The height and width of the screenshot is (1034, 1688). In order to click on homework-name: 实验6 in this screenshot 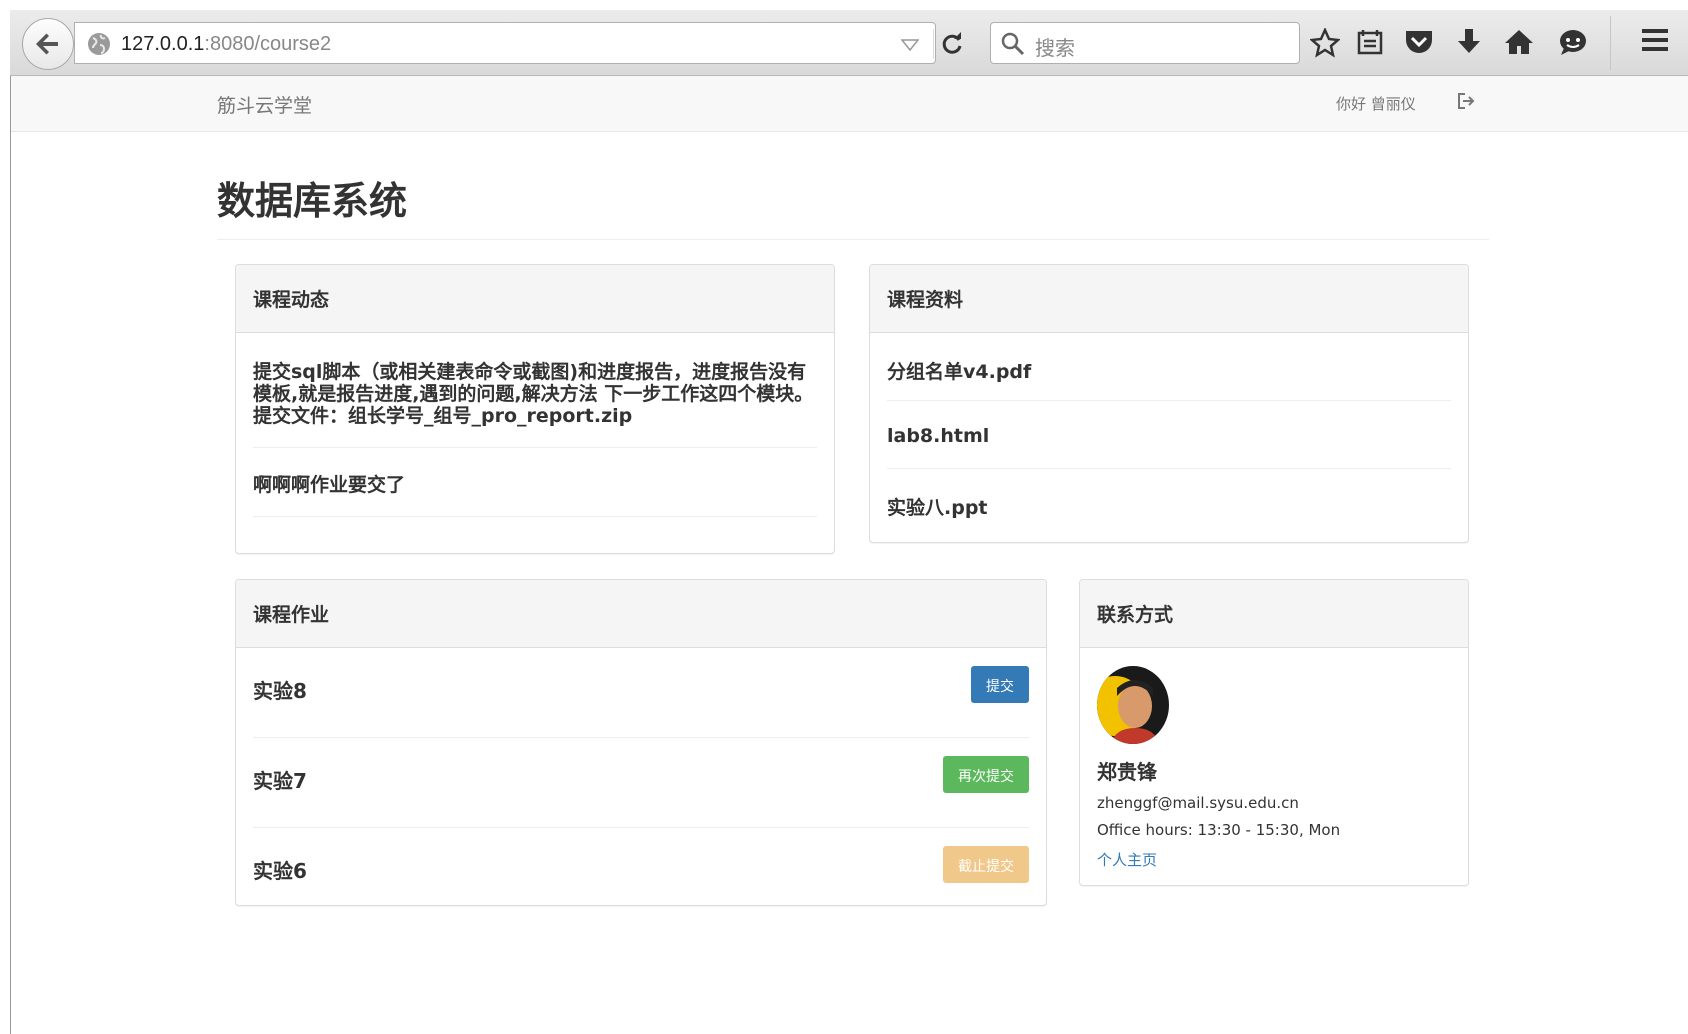, I will do `click(280, 871)`.